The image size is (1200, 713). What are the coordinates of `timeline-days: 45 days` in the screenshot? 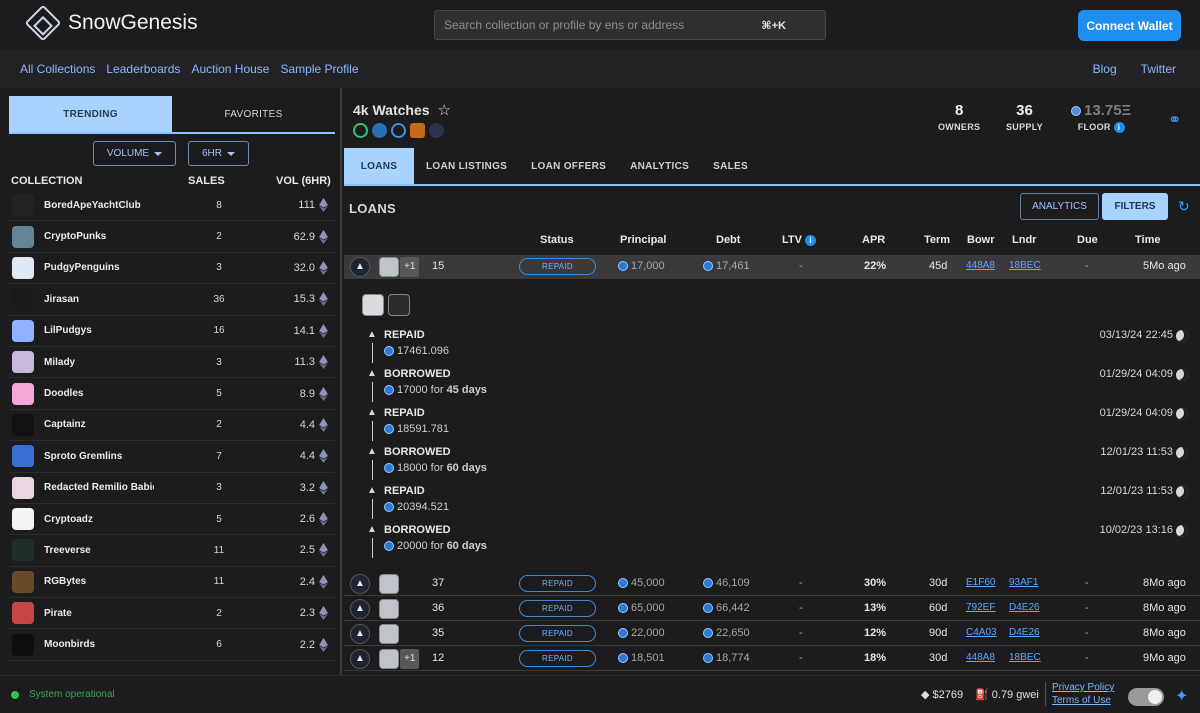 It's located at (466, 390).